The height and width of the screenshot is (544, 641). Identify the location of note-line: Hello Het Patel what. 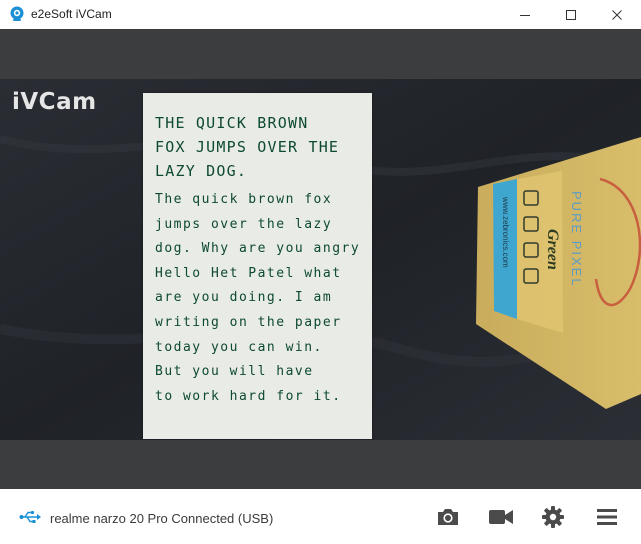
(248, 273).